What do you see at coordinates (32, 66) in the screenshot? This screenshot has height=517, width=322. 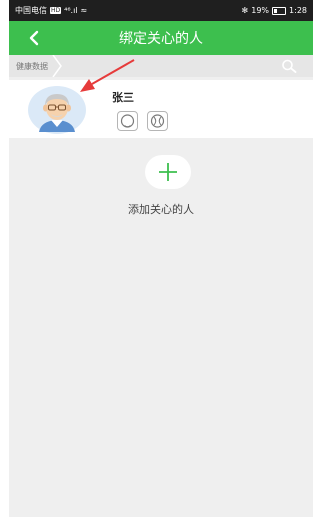 I see `breadcrumb-label: 健康数据` at bounding box center [32, 66].